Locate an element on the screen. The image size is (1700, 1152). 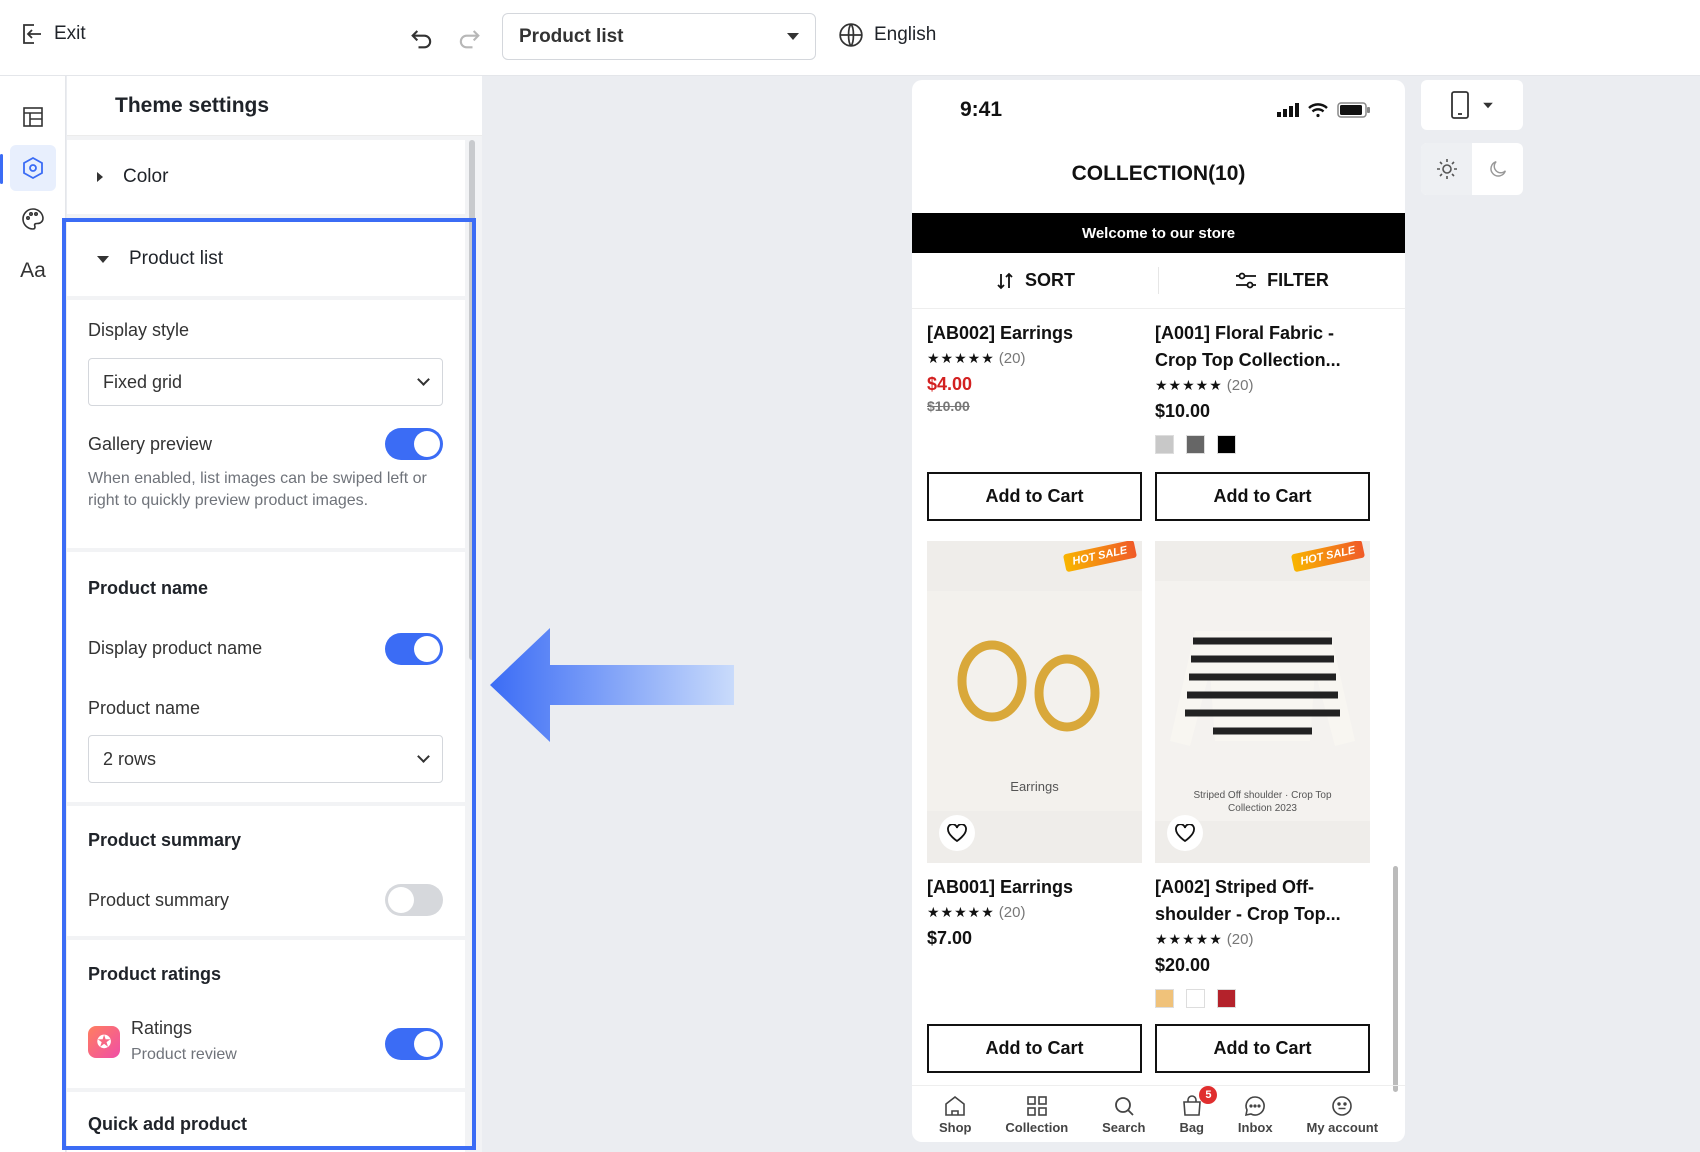
undo-icon is located at coordinates (422, 38).